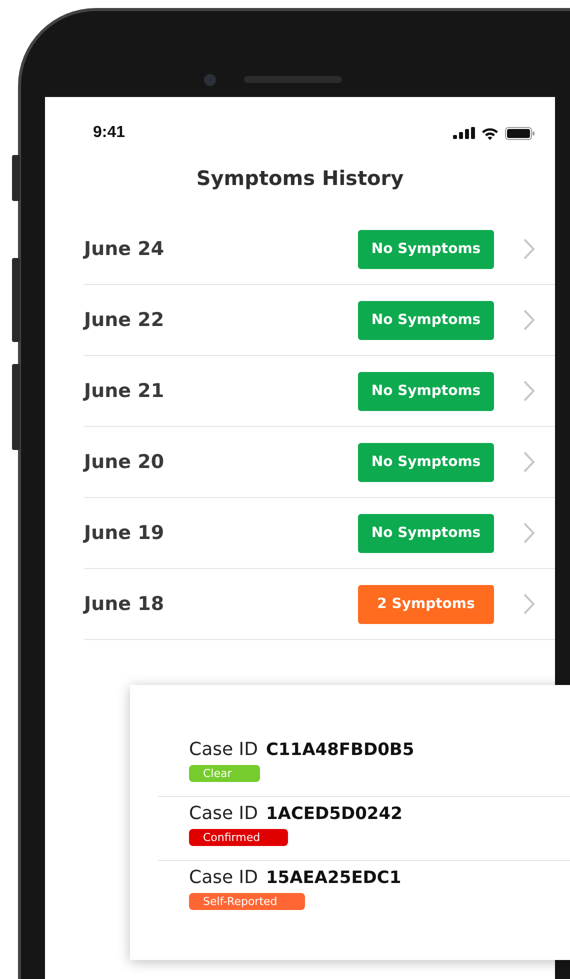  I want to click on history-row: June 21 No Symptoms, so click(319, 391).